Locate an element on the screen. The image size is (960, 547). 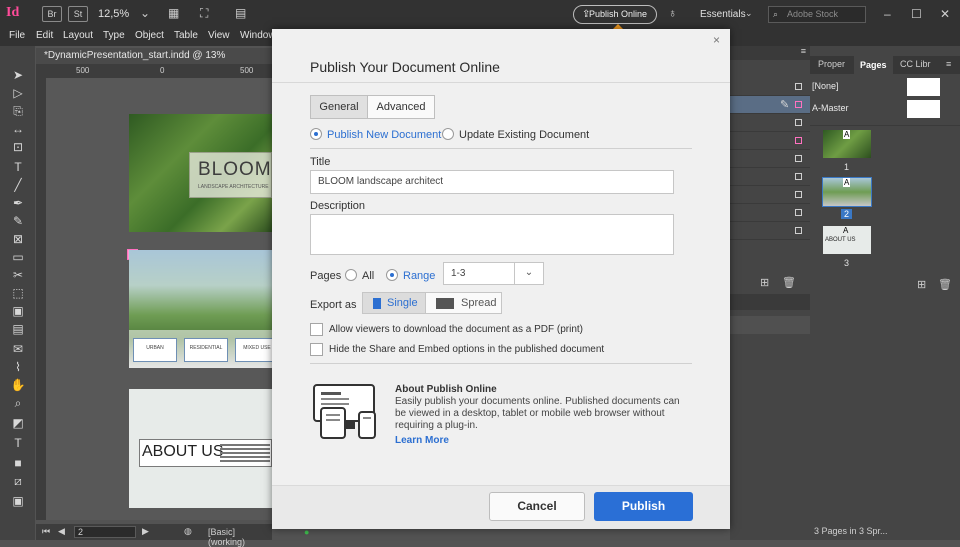
new-layer-icon: ⊞ is located at coordinates (764, 282).